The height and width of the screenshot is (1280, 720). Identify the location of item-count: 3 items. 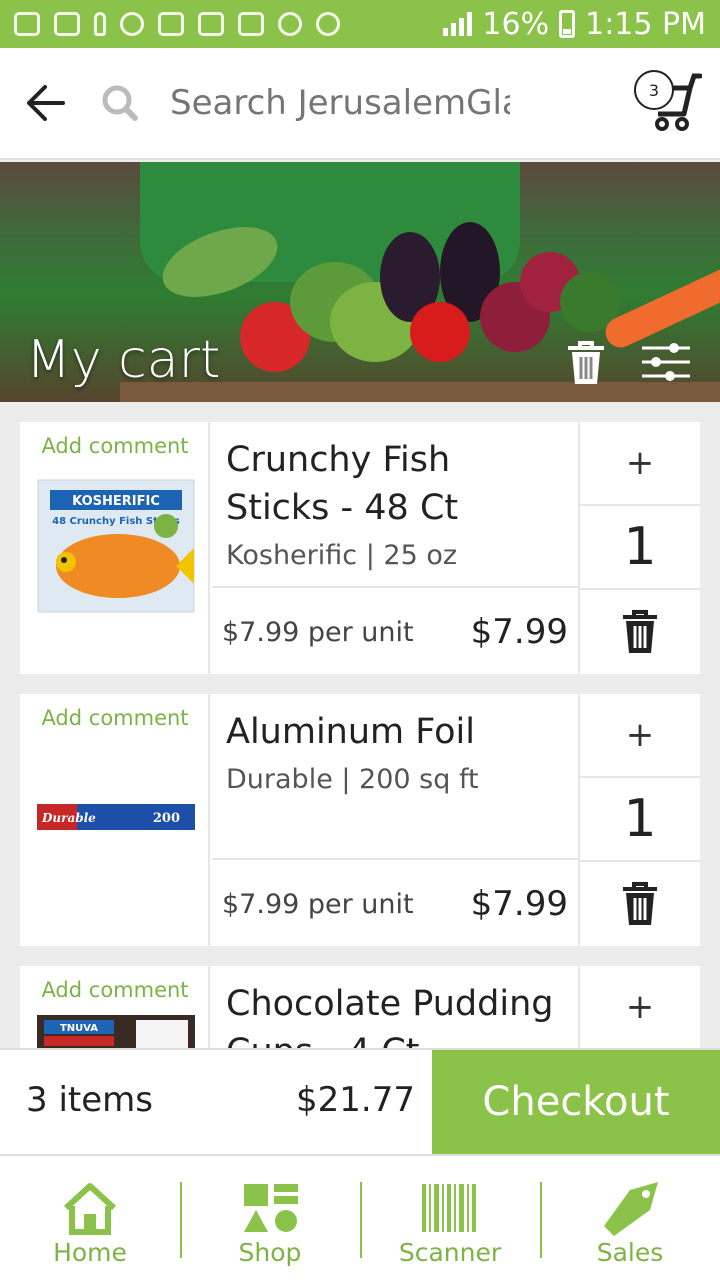
(89, 1100).